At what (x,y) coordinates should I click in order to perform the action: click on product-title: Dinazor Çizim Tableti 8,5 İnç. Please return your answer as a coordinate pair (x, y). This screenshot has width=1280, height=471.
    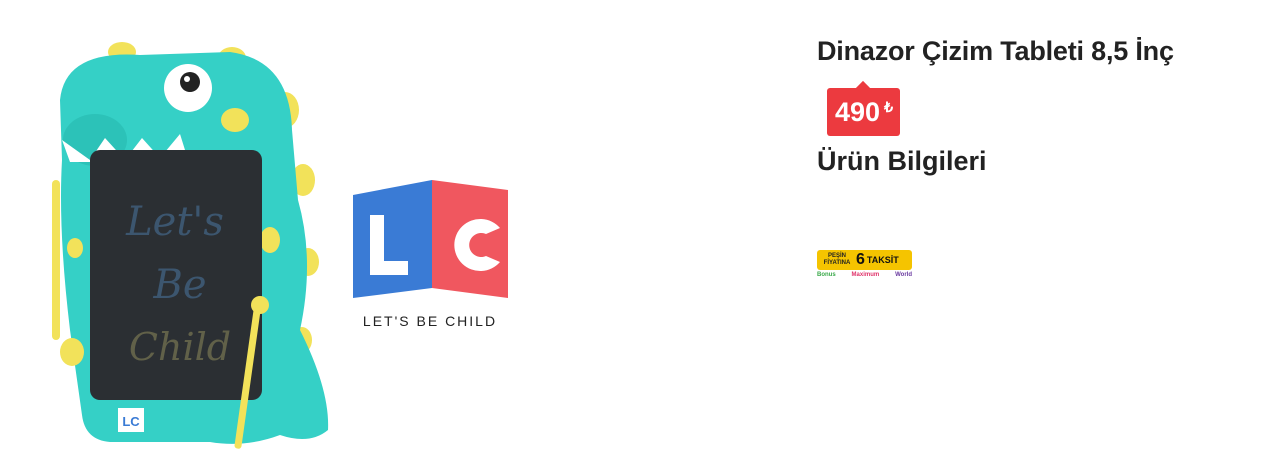
    Looking at the image, I should click on (995, 51).